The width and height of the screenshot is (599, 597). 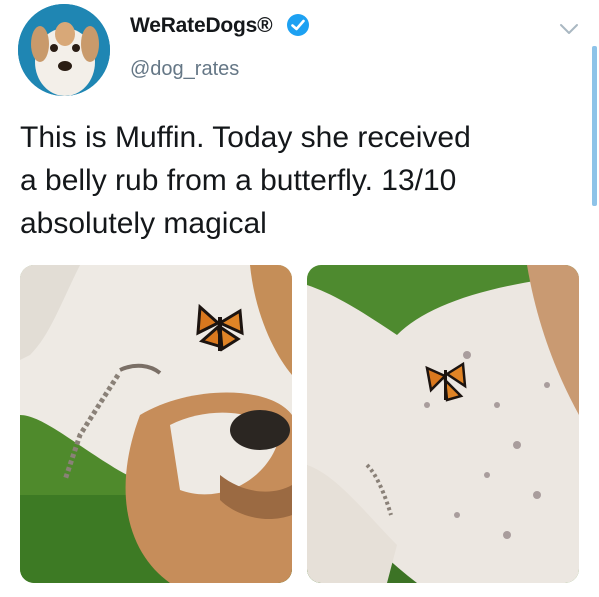 I want to click on tweet-text-line: This is Muffin. Today she received, so click(x=245, y=137).